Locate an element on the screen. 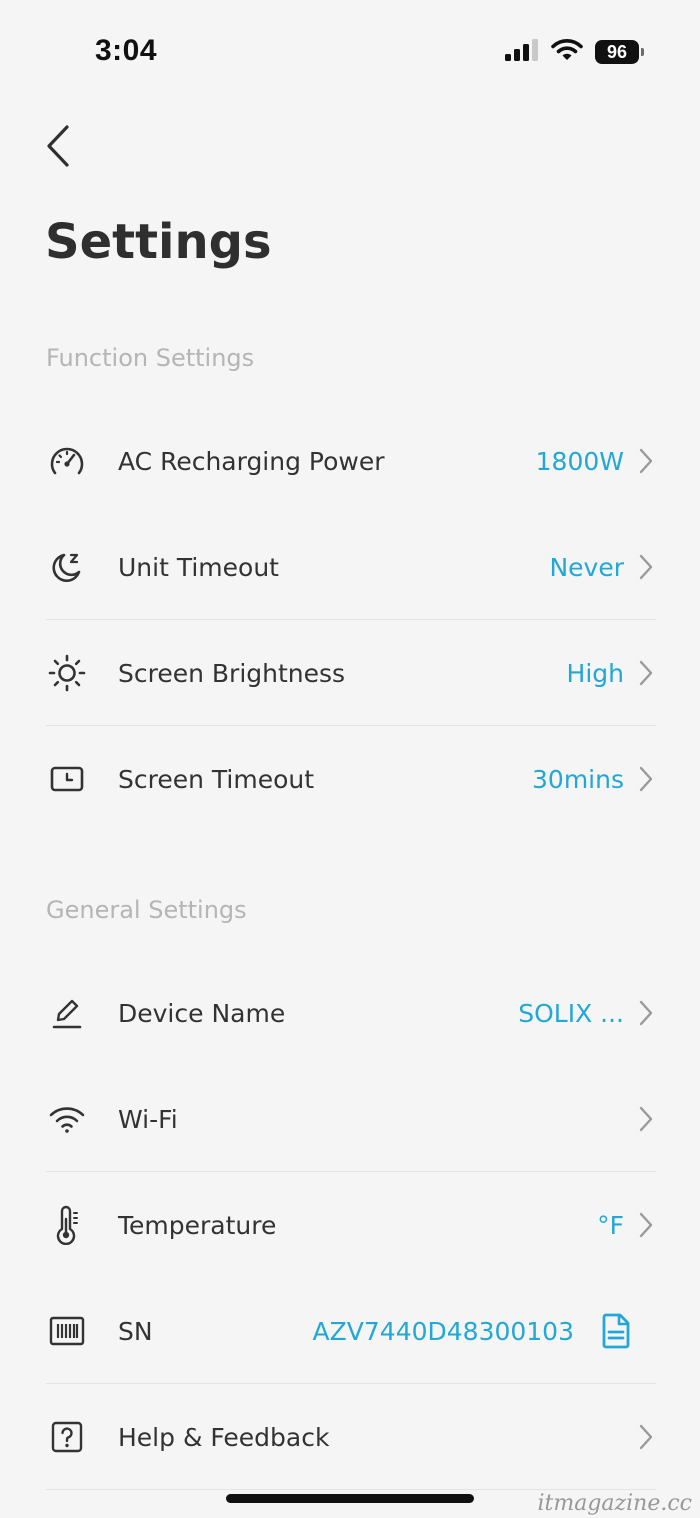 The height and width of the screenshot is (1518, 700). screen-timer-icon is located at coordinates (67, 779).